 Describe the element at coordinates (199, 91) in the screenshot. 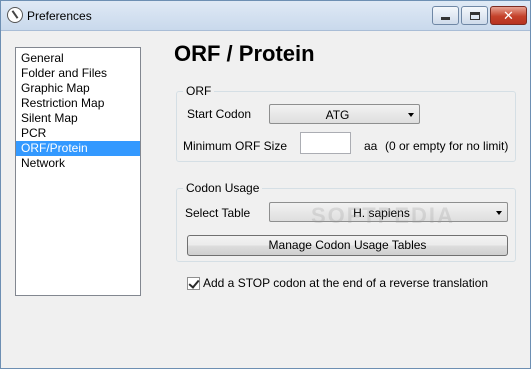

I see `orf-group-legend: ORF` at that location.